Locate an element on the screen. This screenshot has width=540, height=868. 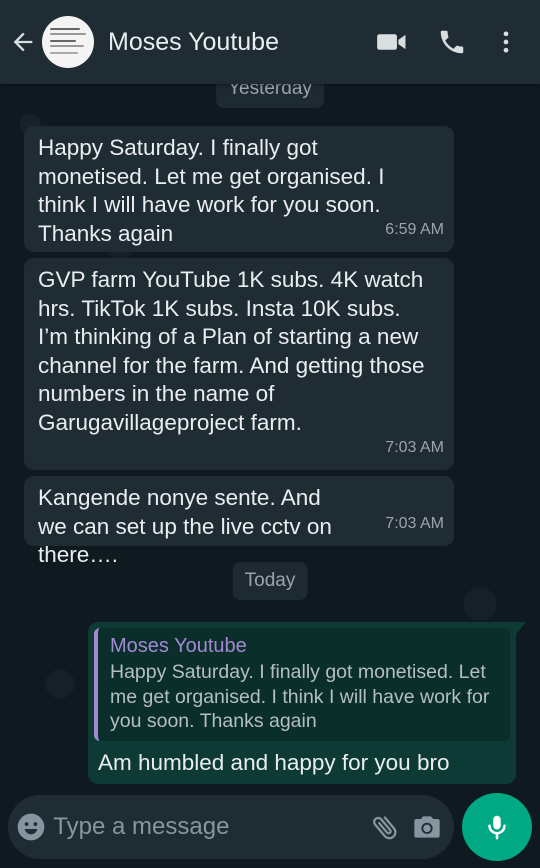
mic-icon is located at coordinates (497, 827).